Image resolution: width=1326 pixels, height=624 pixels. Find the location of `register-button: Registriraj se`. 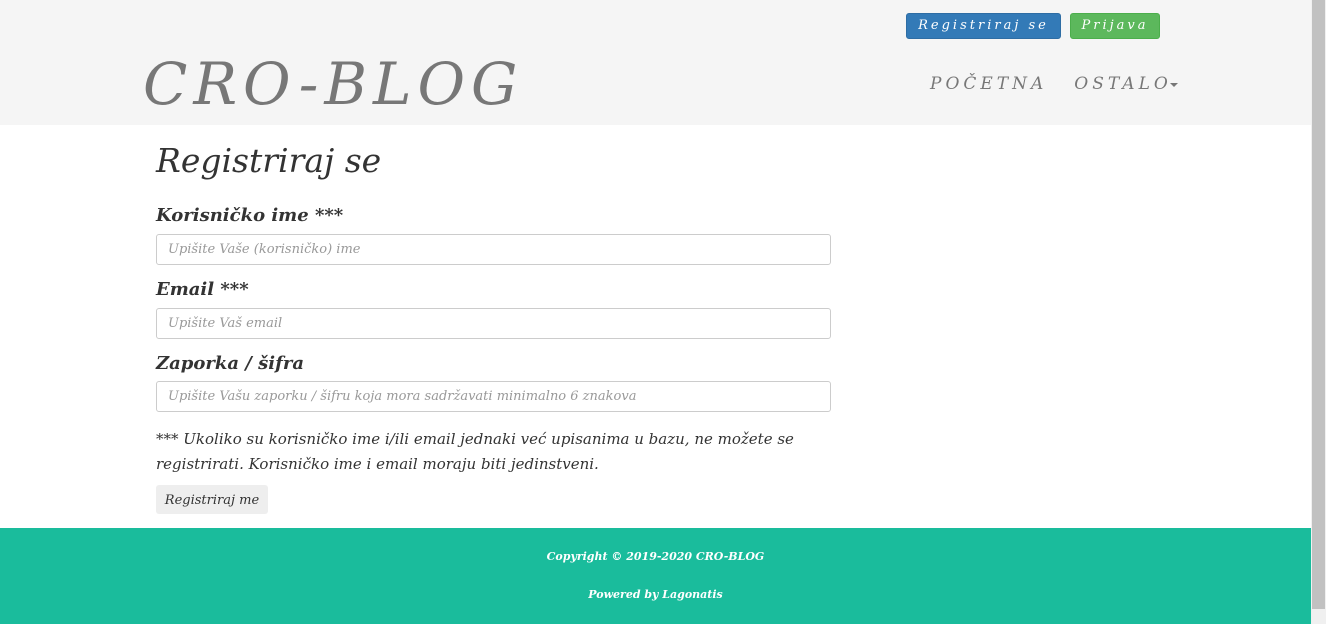

register-button: Registriraj se is located at coordinates (983, 26).